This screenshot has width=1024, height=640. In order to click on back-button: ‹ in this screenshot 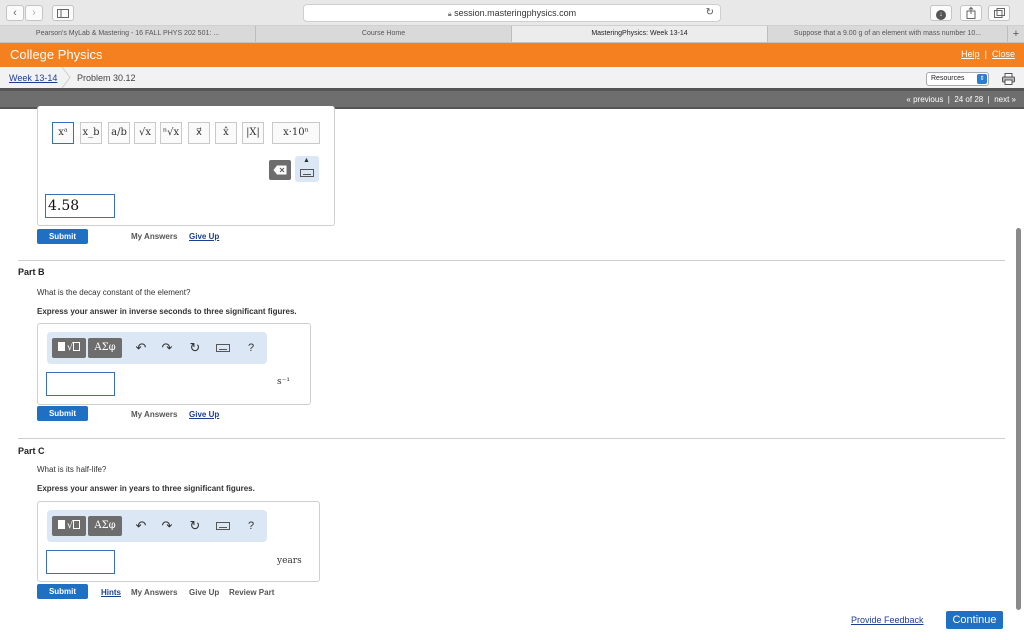, I will do `click(15, 13)`.